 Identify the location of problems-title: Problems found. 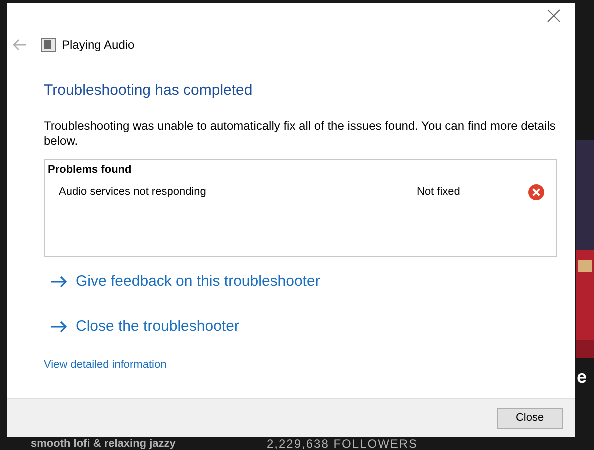
(90, 170).